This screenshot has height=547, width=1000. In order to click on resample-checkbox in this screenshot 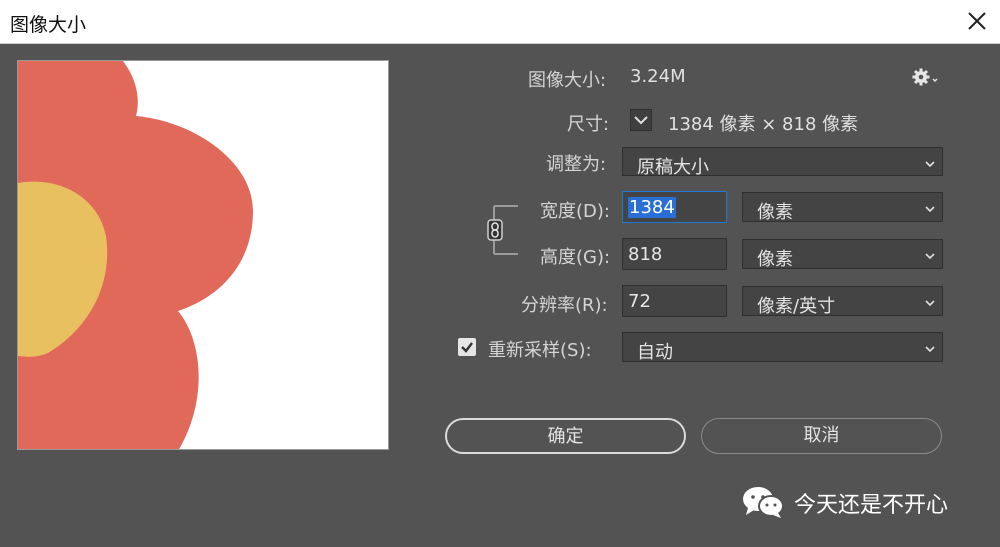, I will do `click(467, 347)`.